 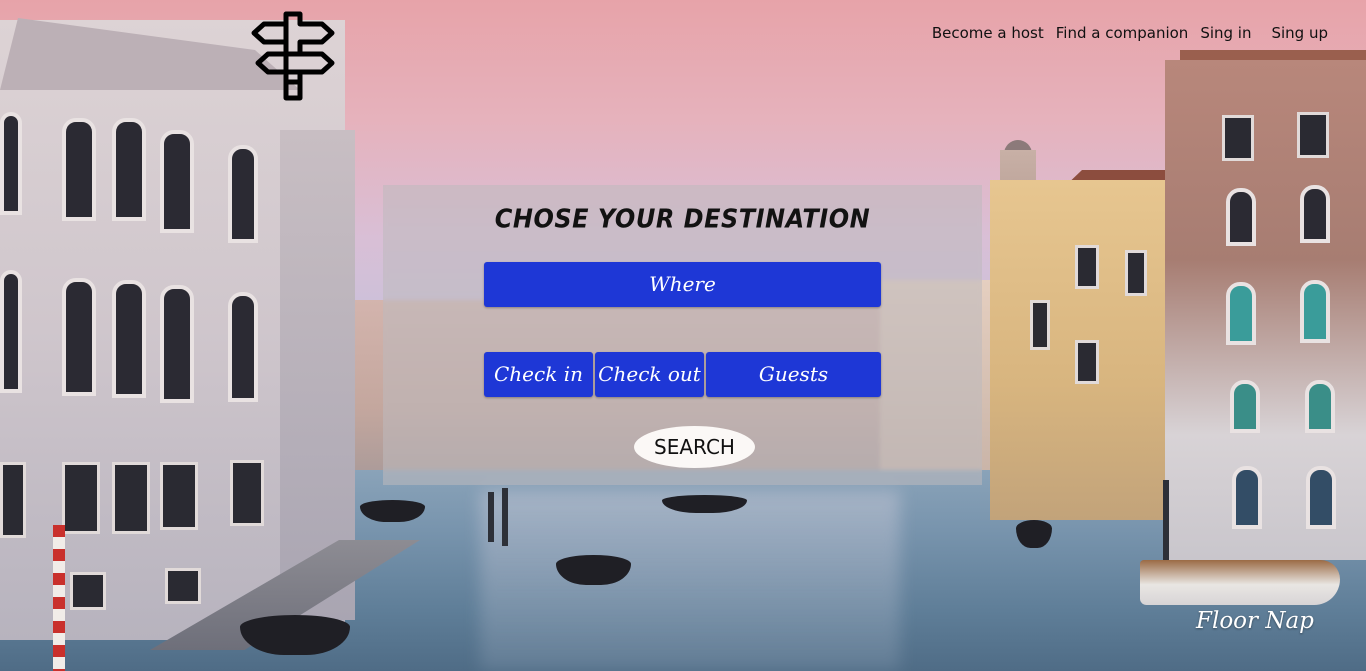 I want to click on logo, so click(x=293, y=56).